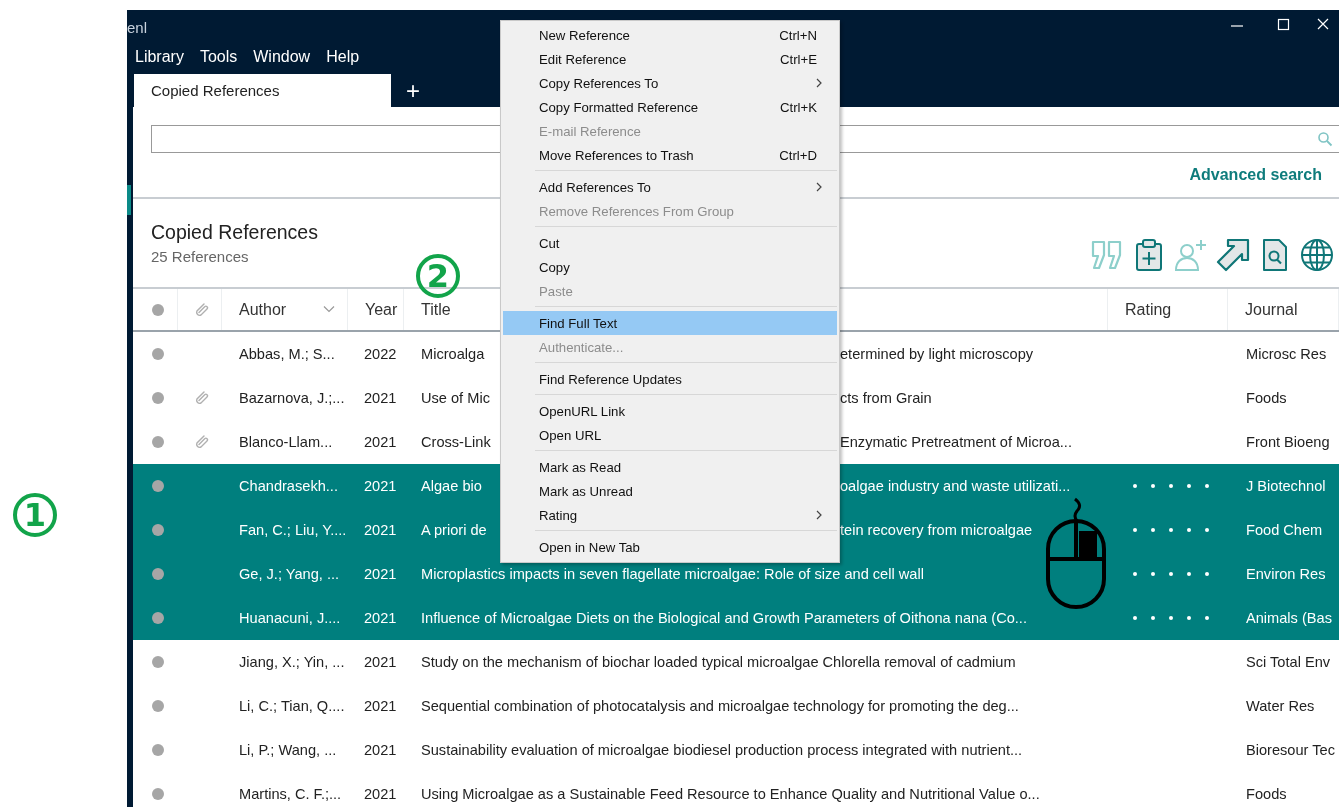 Image resolution: width=1339 pixels, height=807 pixels. Describe the element at coordinates (455, 398) in the screenshot. I see `title-text: Use of Mic` at that location.